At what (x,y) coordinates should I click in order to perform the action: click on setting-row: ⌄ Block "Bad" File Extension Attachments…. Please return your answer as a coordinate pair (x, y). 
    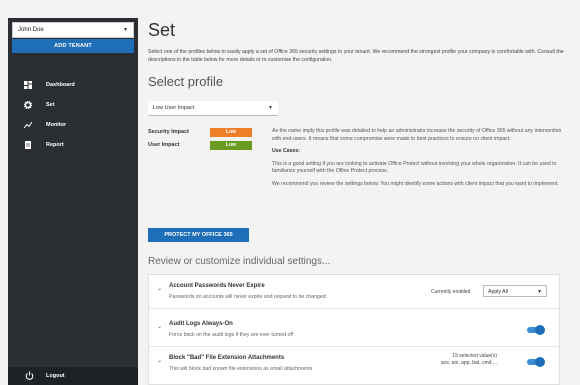
    Looking at the image, I should click on (355, 364).